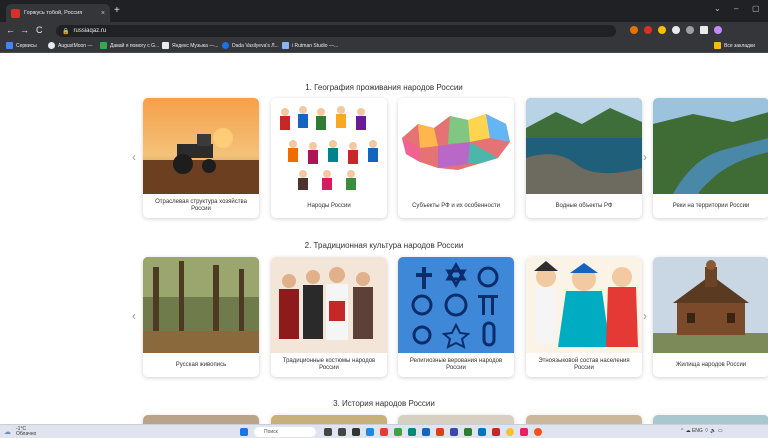 The image size is (768, 438). I want to click on sidebar-icon, so click(704, 30).